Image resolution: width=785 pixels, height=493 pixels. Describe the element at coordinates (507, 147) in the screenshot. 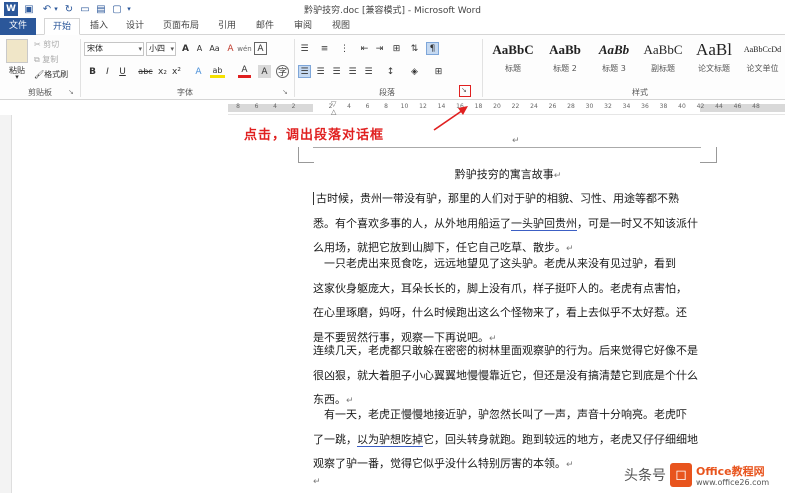

I see `header-divider` at that location.